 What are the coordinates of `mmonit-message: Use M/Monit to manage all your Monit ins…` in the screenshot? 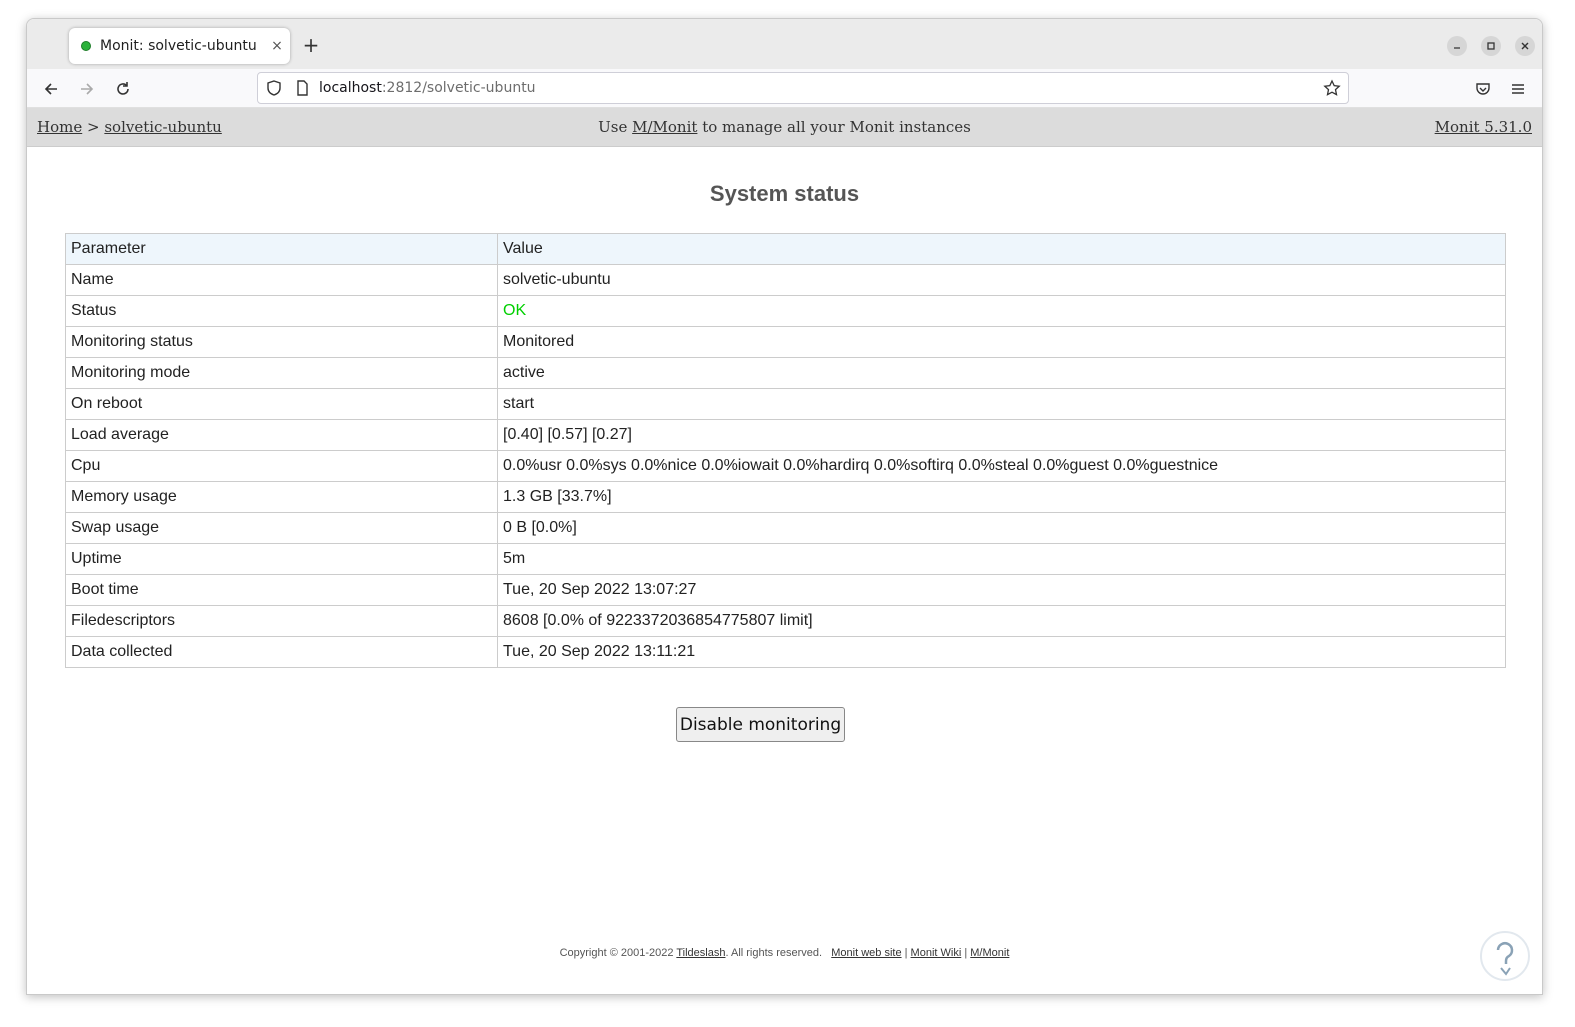 It's located at (784, 127).